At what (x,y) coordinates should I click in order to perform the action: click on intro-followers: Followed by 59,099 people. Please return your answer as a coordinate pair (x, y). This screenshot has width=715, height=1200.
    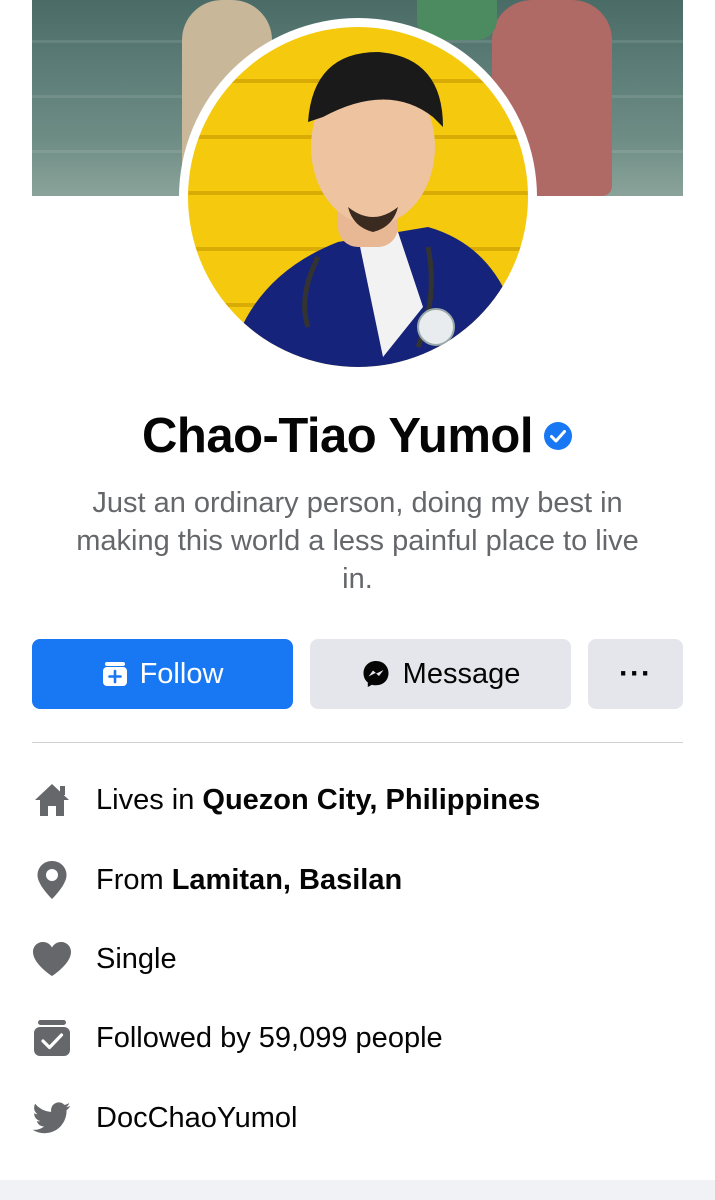
    Looking at the image, I should click on (237, 1038).